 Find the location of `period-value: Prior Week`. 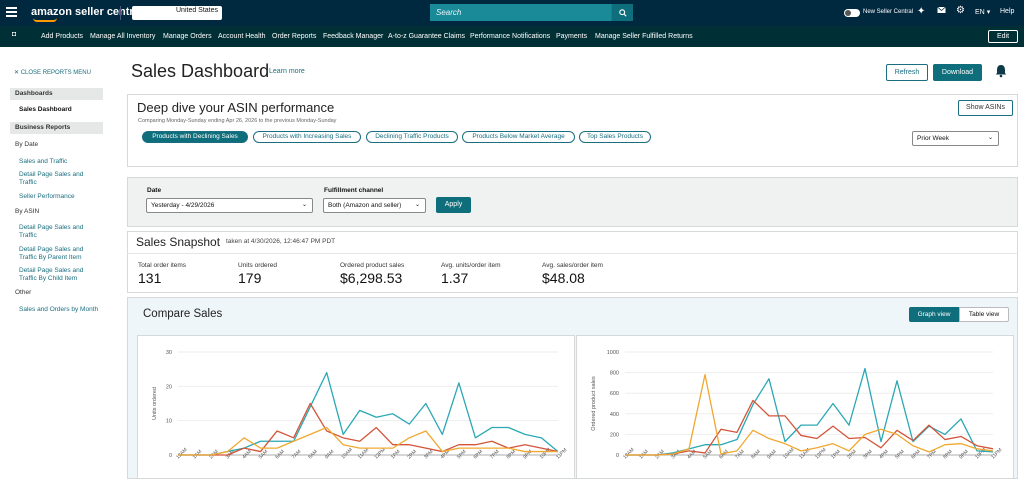

period-value: Prior Week is located at coordinates (933, 138).